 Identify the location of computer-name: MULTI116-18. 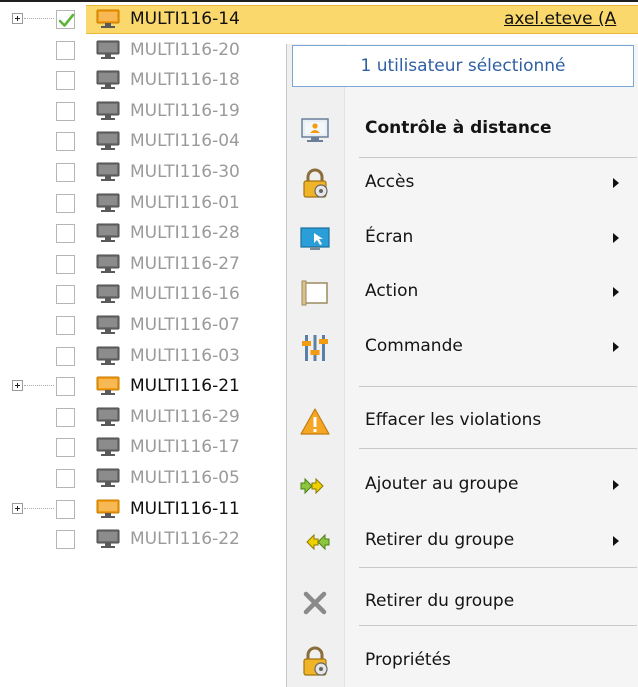
(185, 80).